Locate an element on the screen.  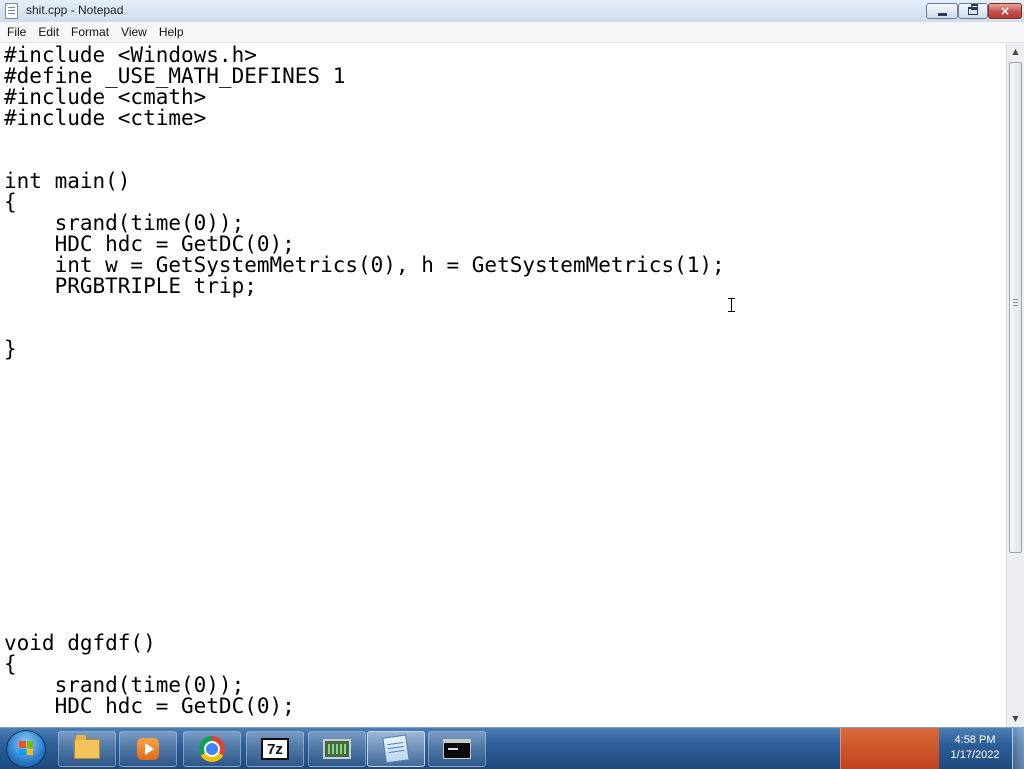
clock-date: 1/17/2022 is located at coordinates (975, 755).